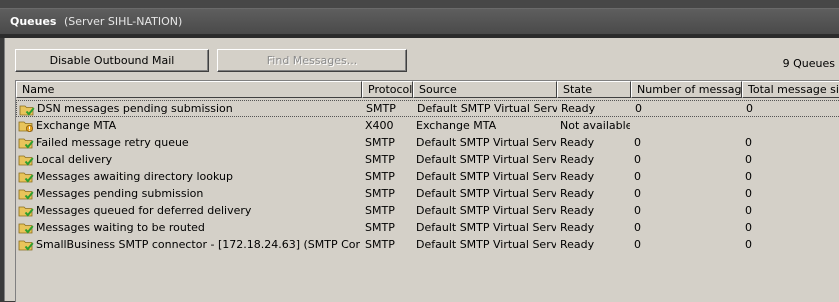  I want to click on header-protocol: Protocol, so click(387, 89).